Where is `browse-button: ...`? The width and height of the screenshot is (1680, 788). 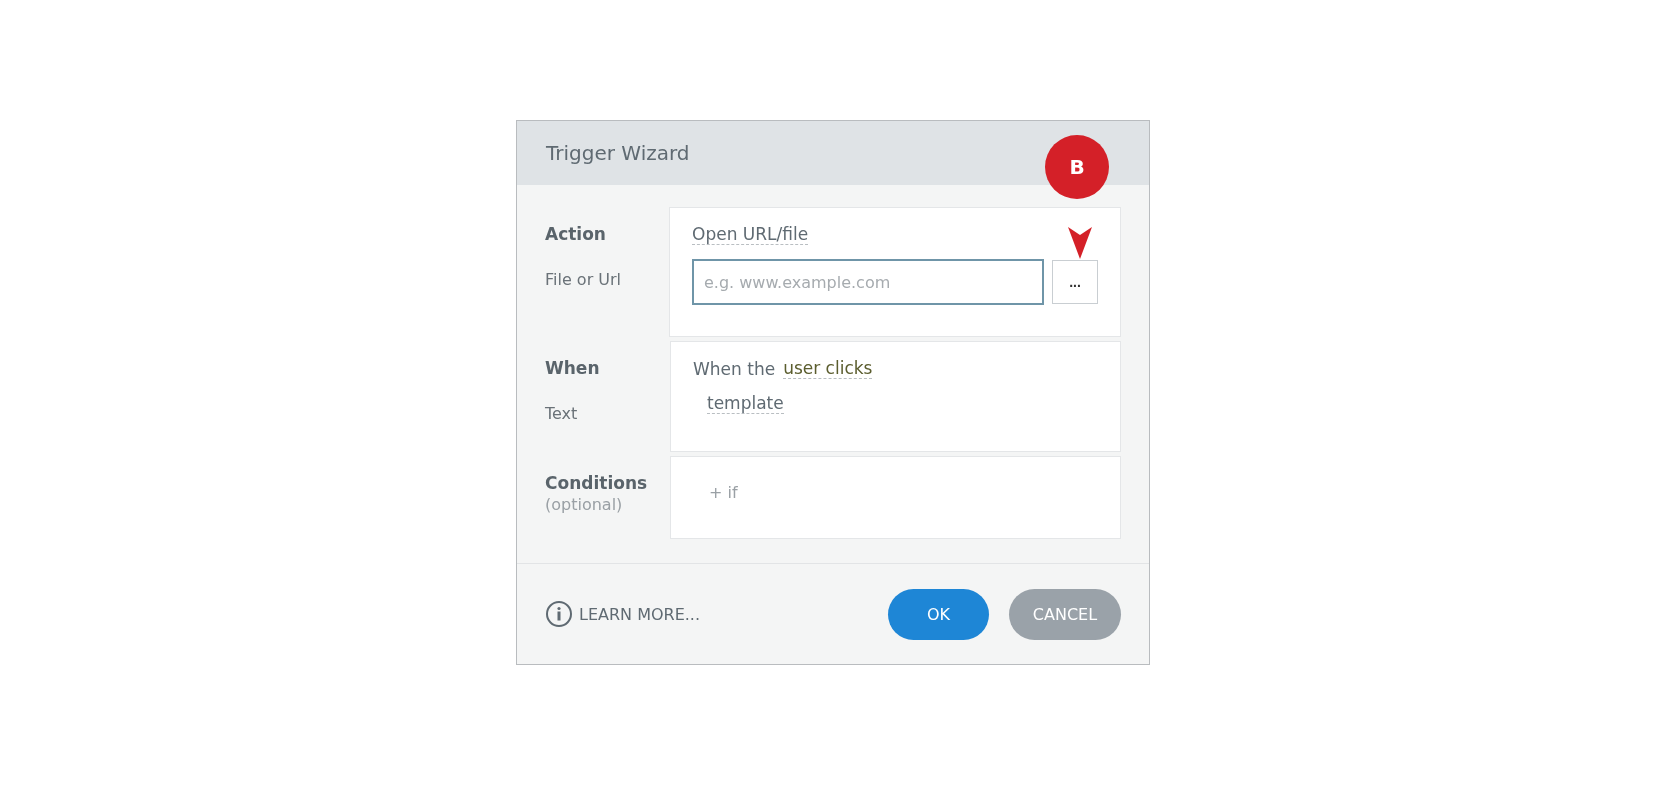 browse-button: ... is located at coordinates (1075, 282).